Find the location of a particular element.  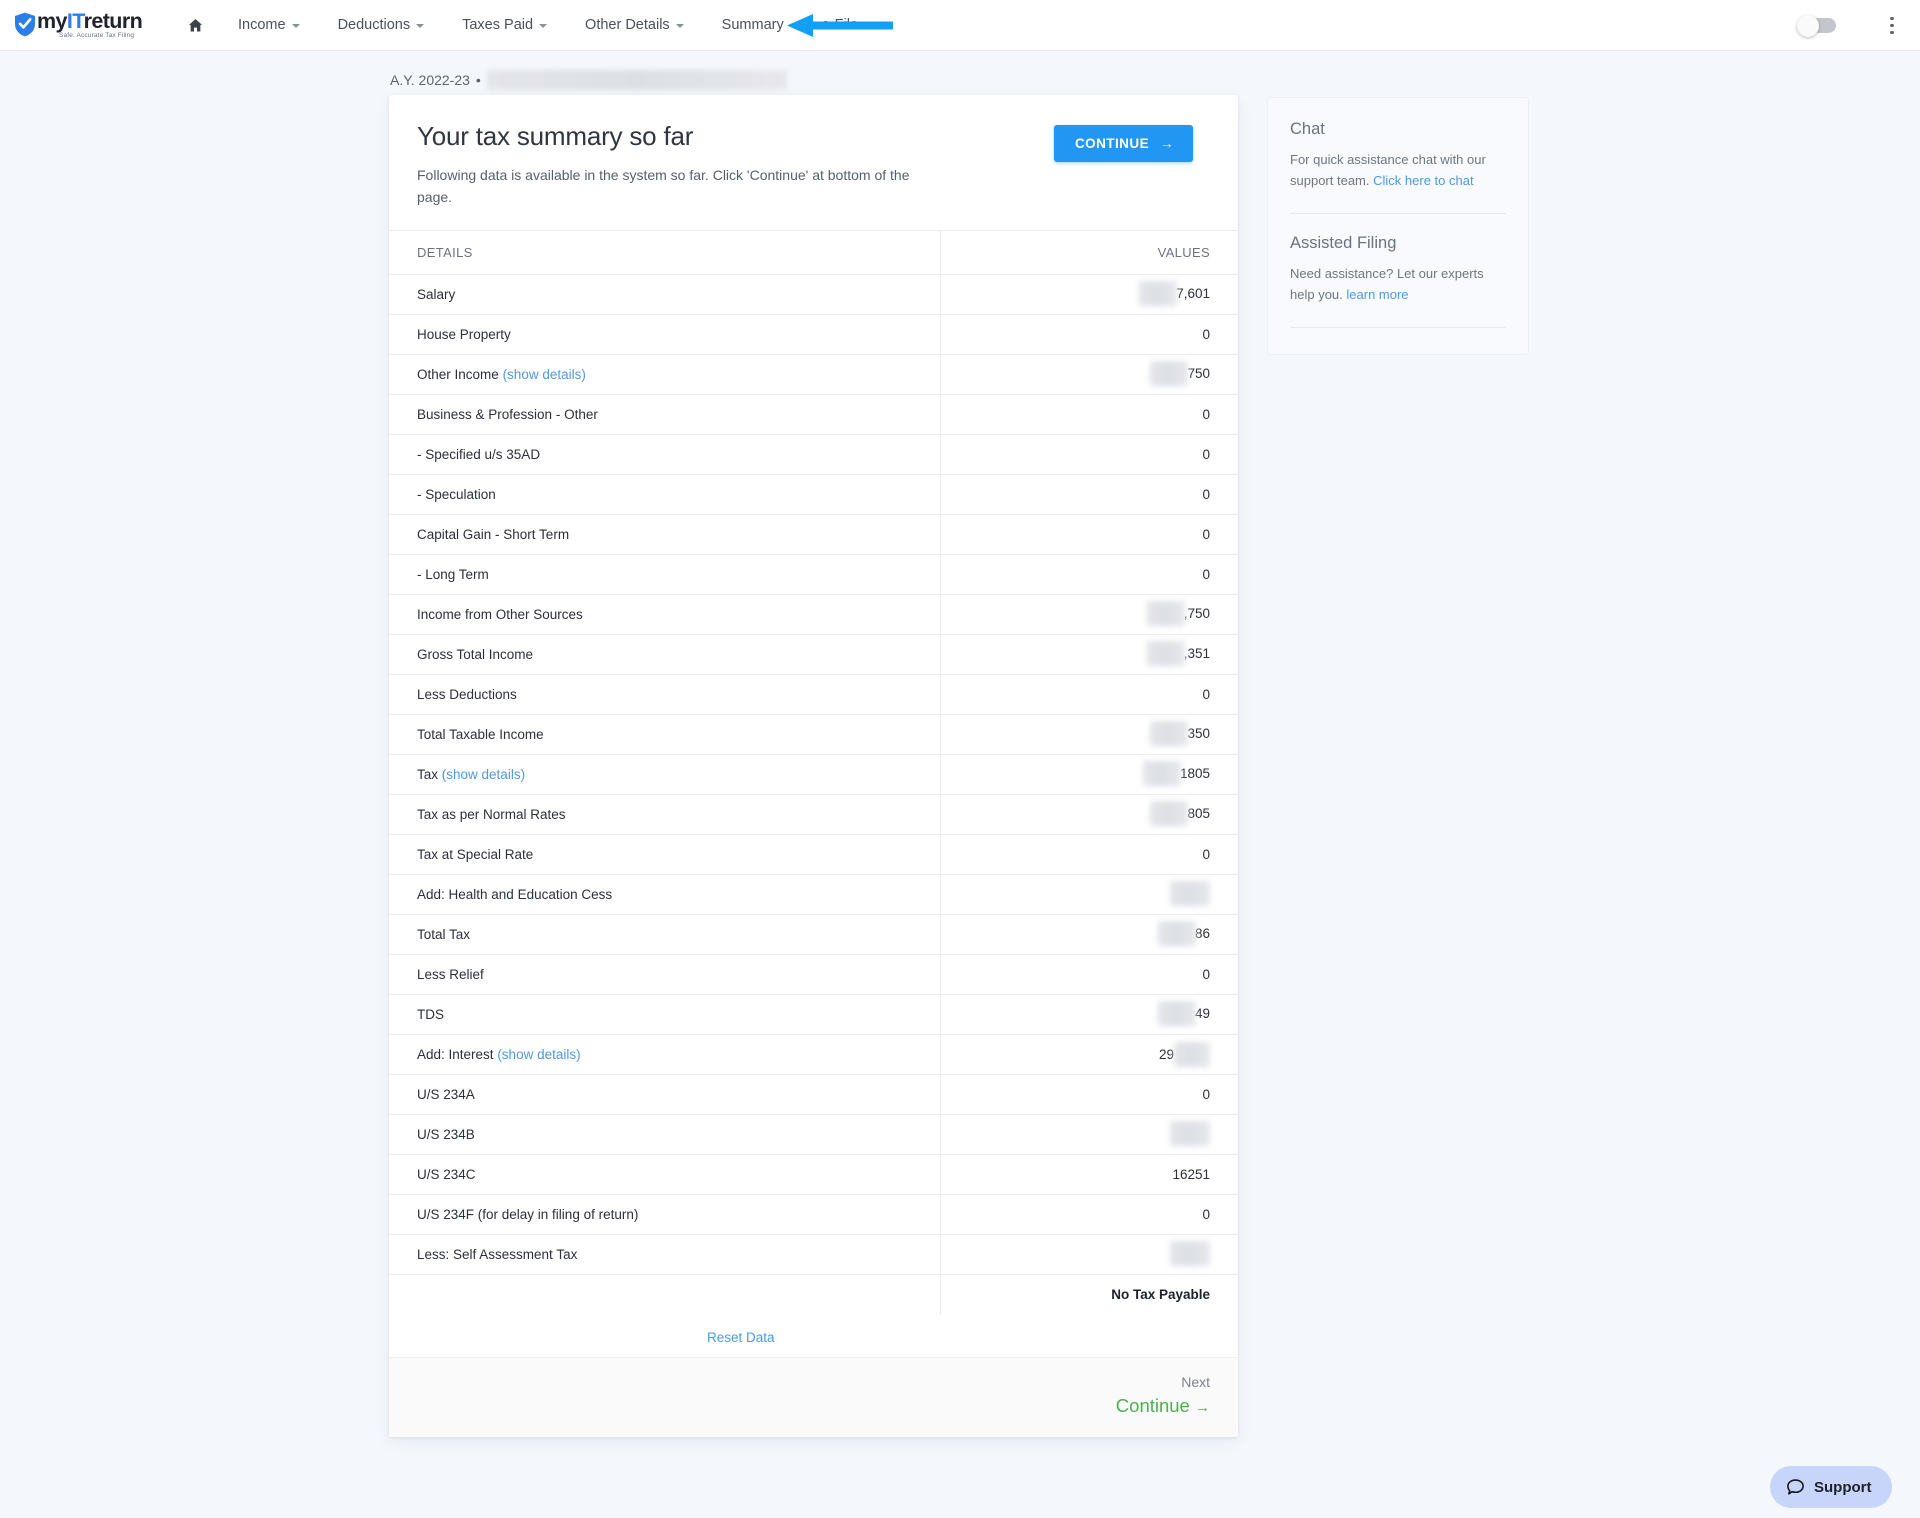

chevron-down-icon is located at coordinates (295, 26).